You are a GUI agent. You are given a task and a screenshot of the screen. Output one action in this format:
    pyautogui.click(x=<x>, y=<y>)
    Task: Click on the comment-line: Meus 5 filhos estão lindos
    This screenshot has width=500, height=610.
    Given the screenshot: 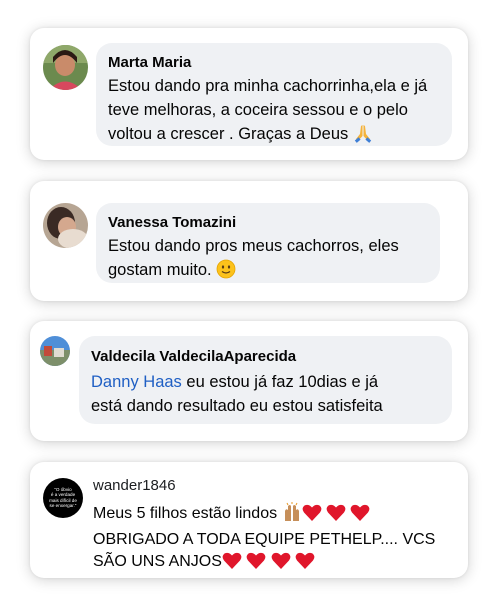 What is the action you would take?
    pyautogui.click(x=278, y=515)
    